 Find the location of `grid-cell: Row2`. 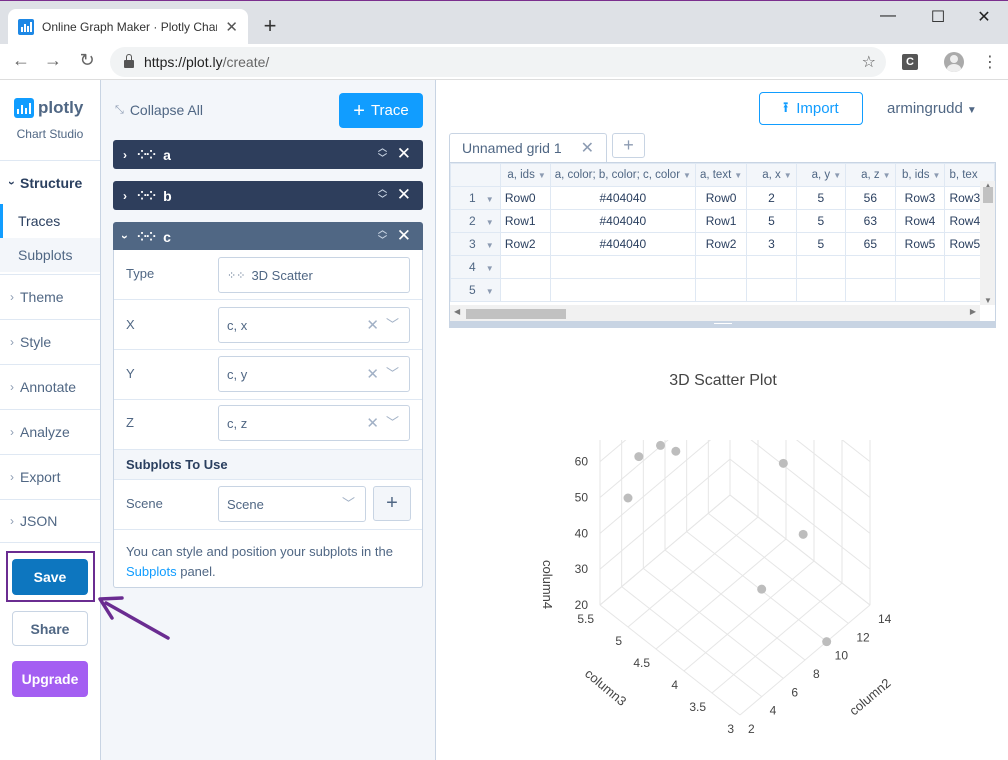

grid-cell: Row2 is located at coordinates (721, 244).